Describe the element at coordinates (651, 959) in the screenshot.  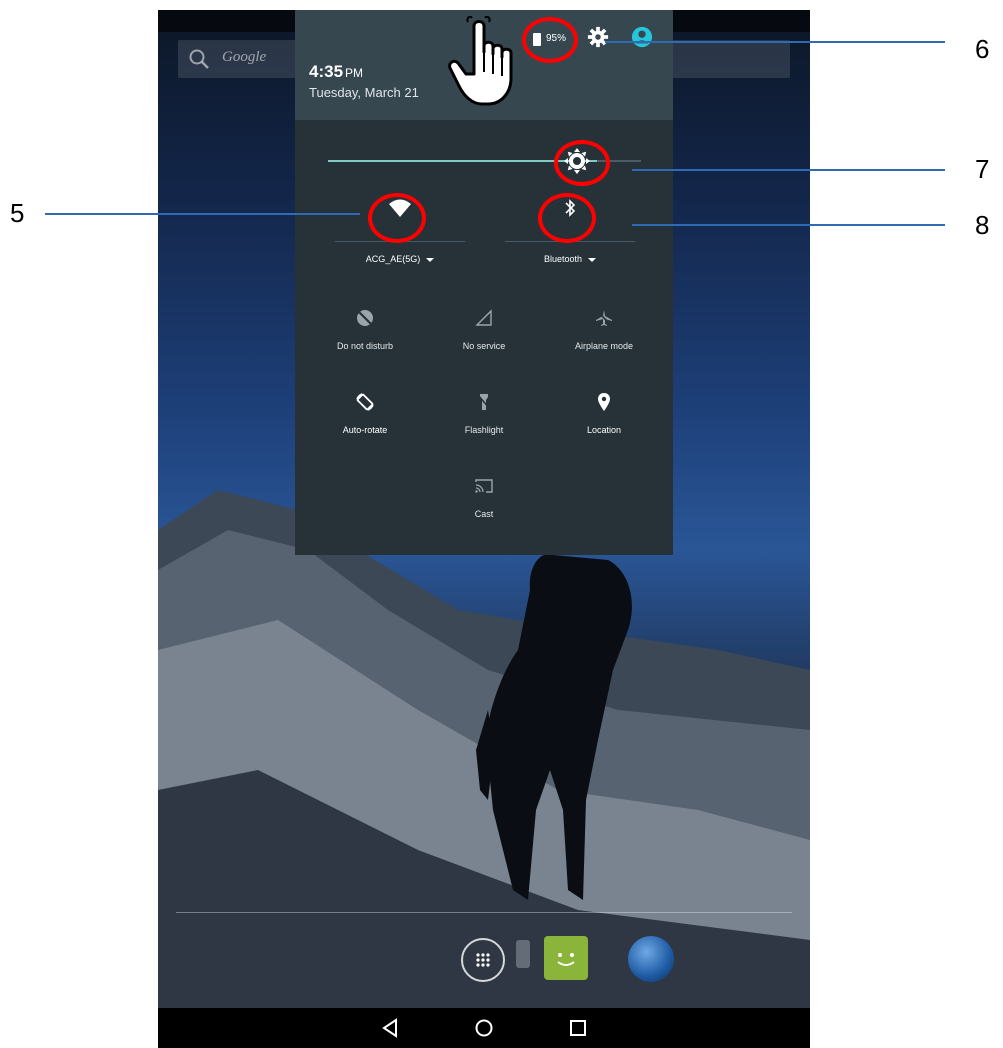
I see `browser-app-icon` at that location.